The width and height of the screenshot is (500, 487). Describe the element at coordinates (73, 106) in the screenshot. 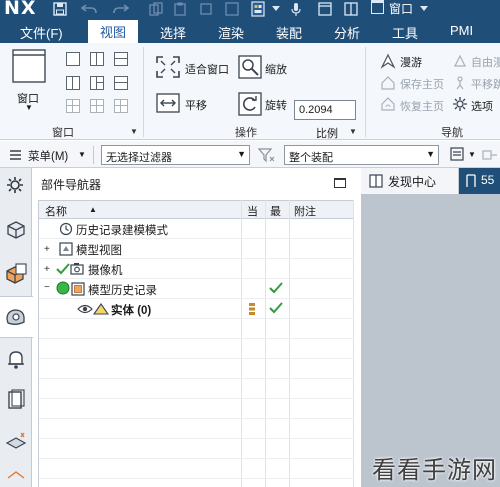

I see `layout-quad-icon` at that location.